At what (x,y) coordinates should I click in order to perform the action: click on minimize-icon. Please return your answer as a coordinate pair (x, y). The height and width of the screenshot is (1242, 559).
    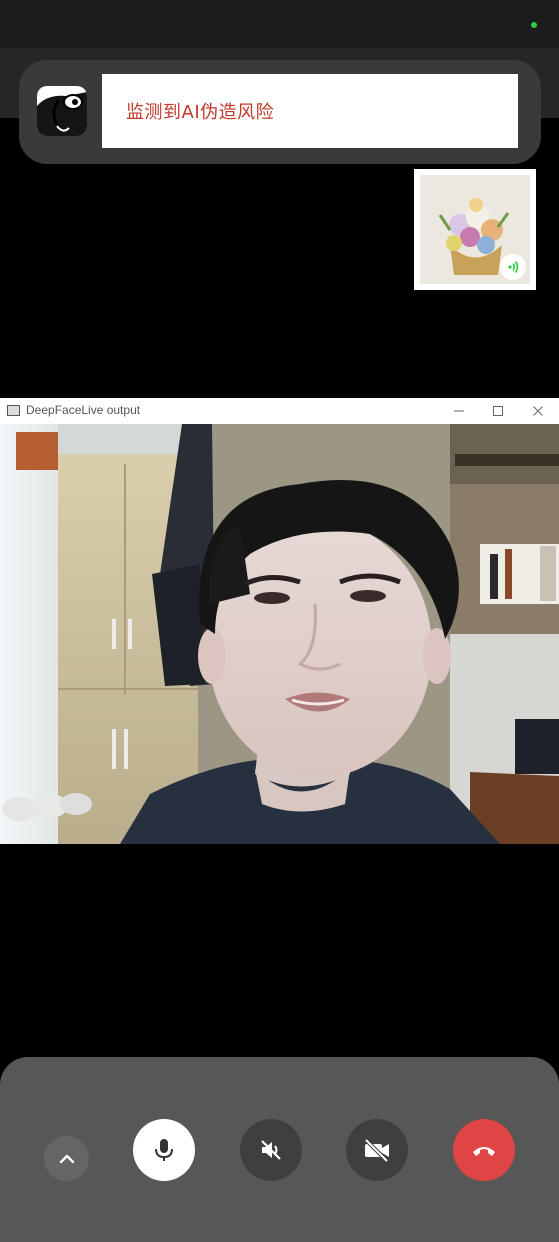
    Looking at the image, I should click on (459, 411).